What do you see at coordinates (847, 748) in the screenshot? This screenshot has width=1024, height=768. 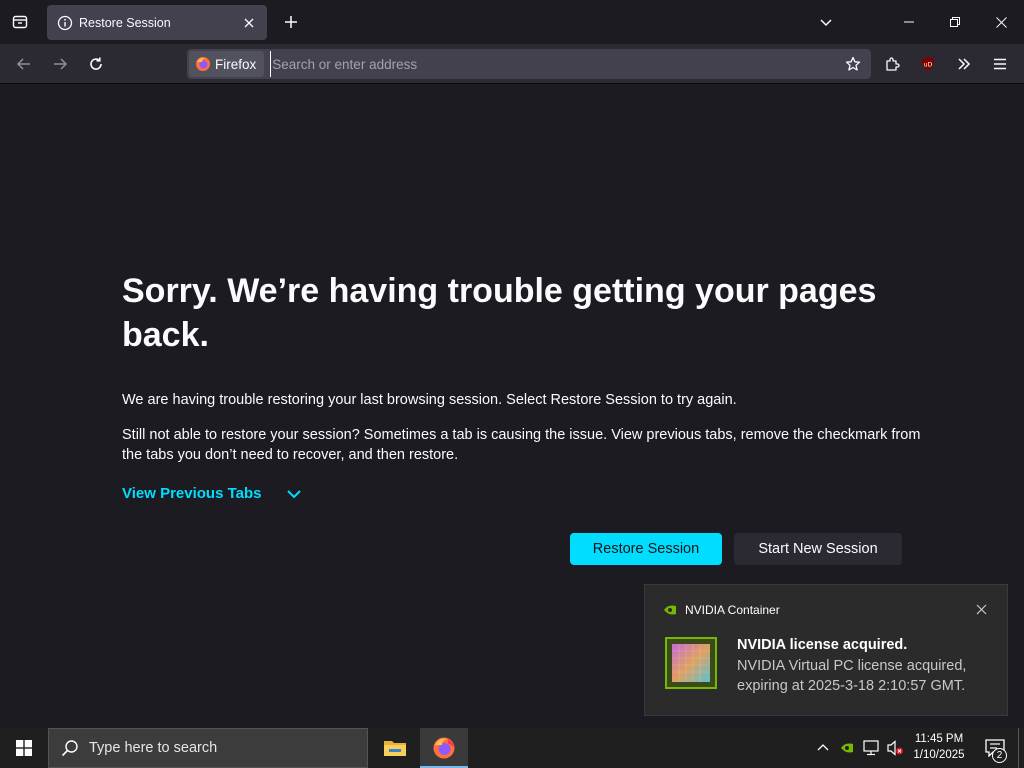 I see `nvidia-tray-icon` at bounding box center [847, 748].